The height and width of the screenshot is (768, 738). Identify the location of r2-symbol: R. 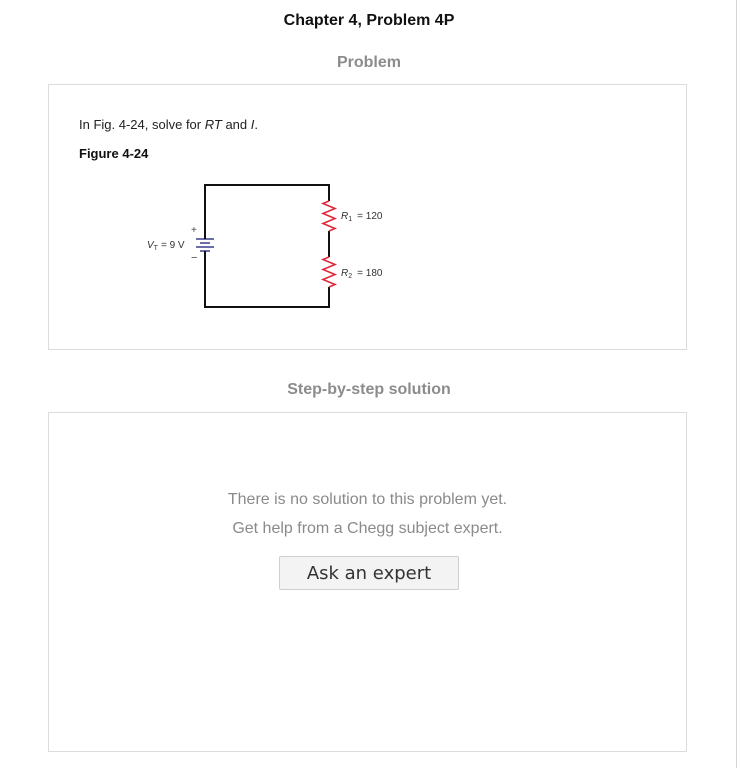
(344, 273).